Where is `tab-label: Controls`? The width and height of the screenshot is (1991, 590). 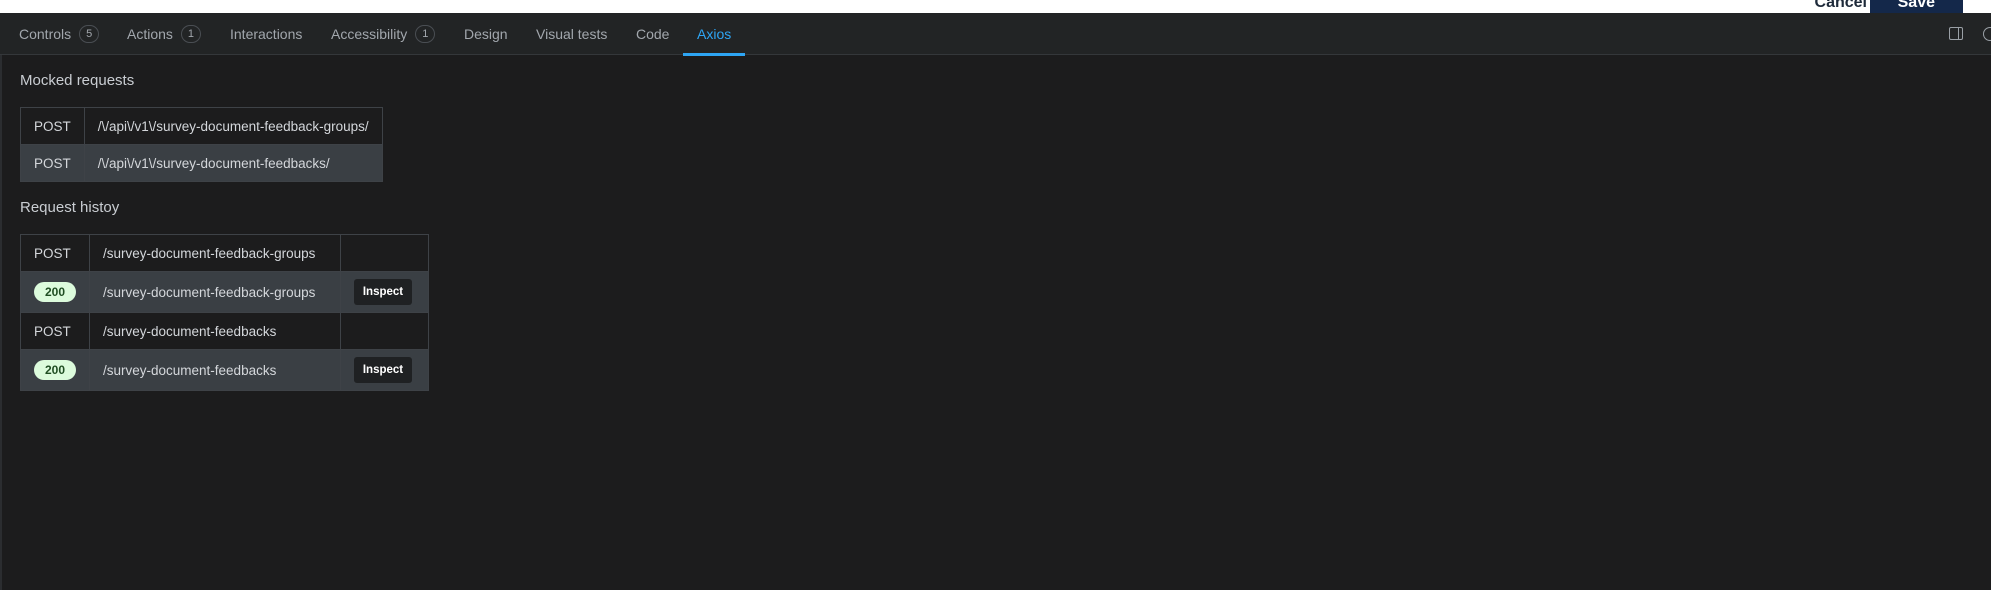 tab-label: Controls is located at coordinates (45, 34).